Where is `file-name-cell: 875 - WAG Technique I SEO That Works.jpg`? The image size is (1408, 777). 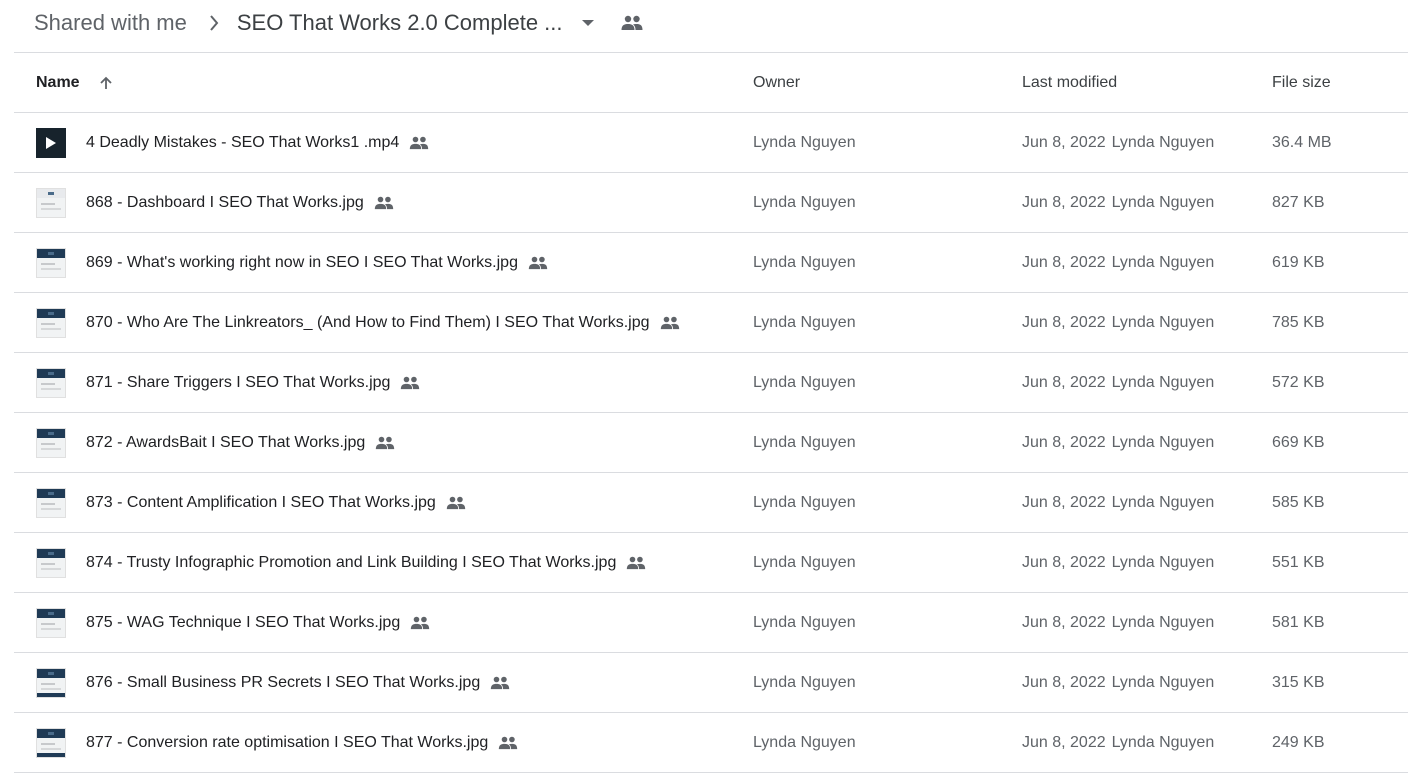 file-name-cell: 875 - WAG Technique I SEO That Works.jpg is located at coordinates (233, 622).